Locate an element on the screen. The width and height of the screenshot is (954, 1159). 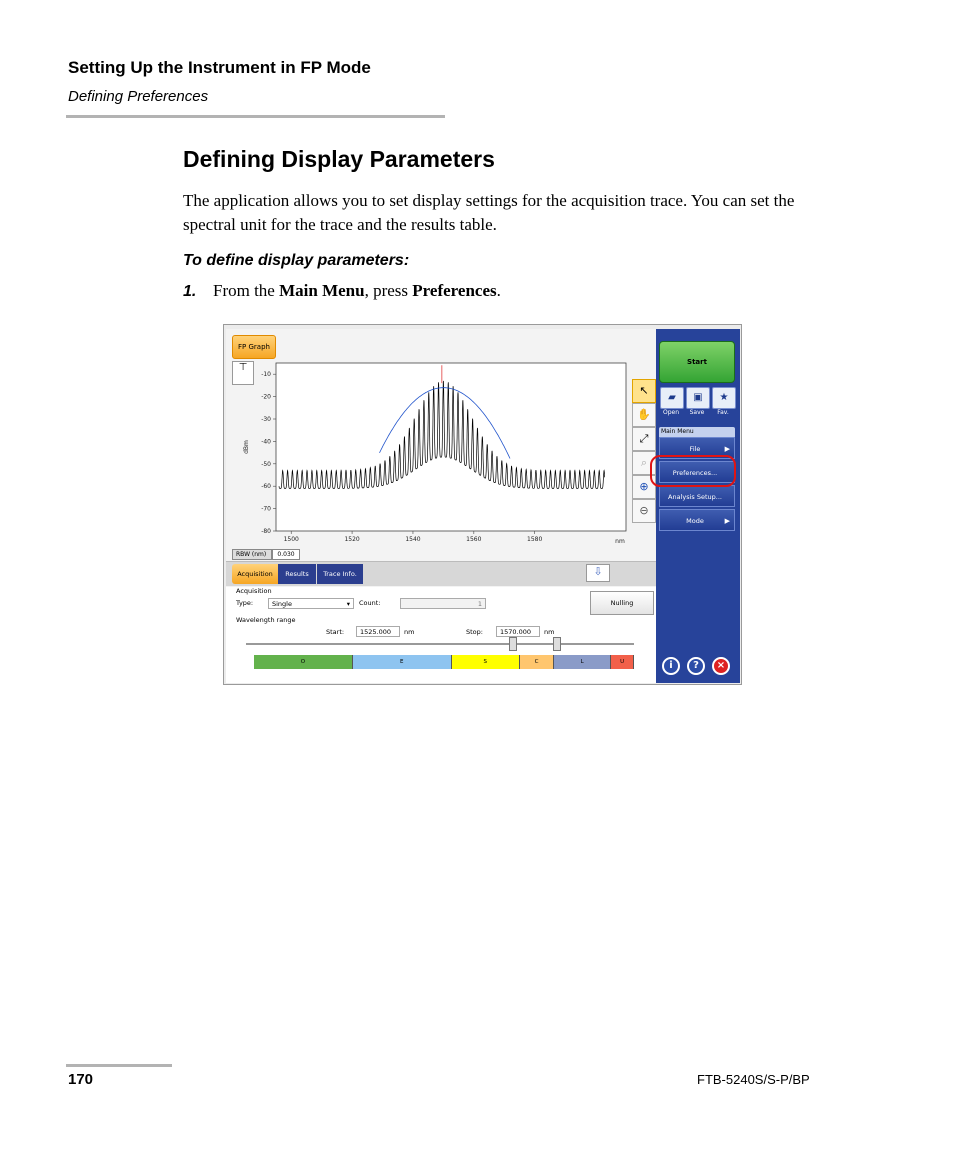
tab-acquisition: Acquisition is located at coordinates (255, 574).